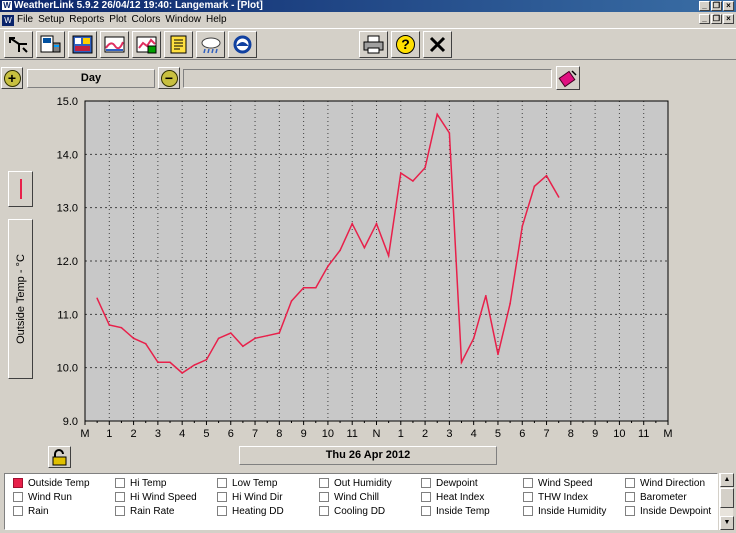  What do you see at coordinates (247, 483) in the screenshot?
I see `series-option-low-temp: Low Temp` at bounding box center [247, 483].